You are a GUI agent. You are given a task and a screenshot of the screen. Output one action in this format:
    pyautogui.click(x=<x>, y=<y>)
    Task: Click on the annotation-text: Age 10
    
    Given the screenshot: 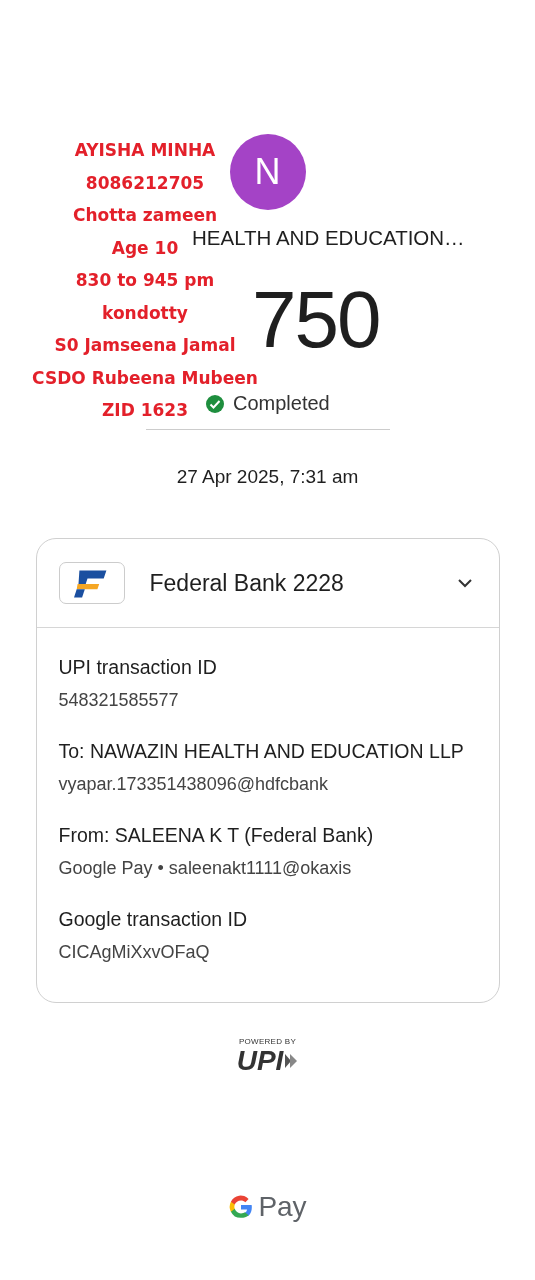 What is the action you would take?
    pyautogui.click(x=145, y=248)
    